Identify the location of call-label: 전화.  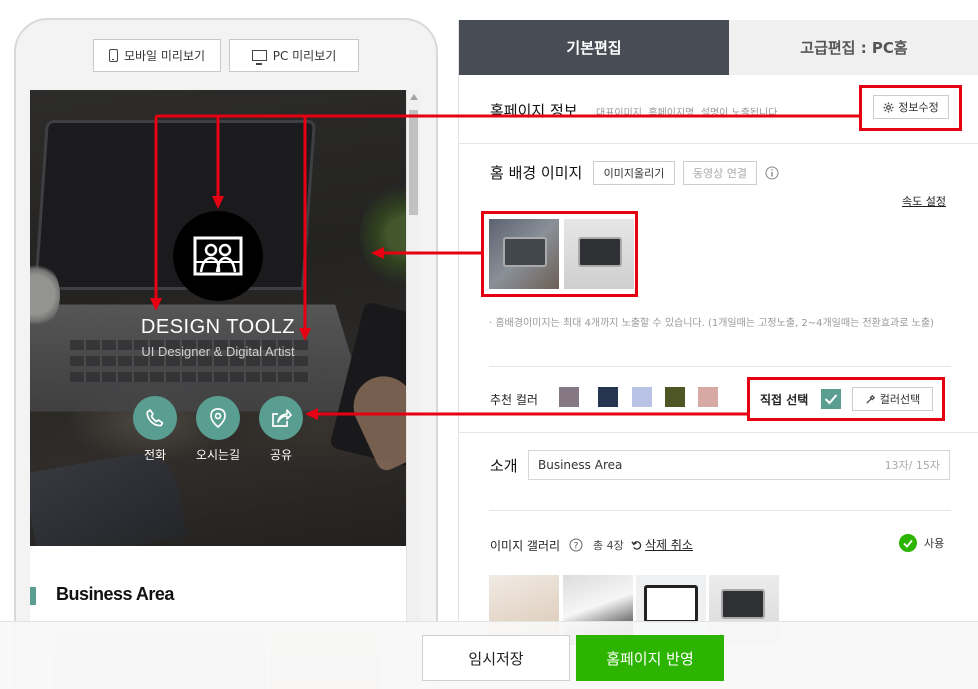
(155, 455).